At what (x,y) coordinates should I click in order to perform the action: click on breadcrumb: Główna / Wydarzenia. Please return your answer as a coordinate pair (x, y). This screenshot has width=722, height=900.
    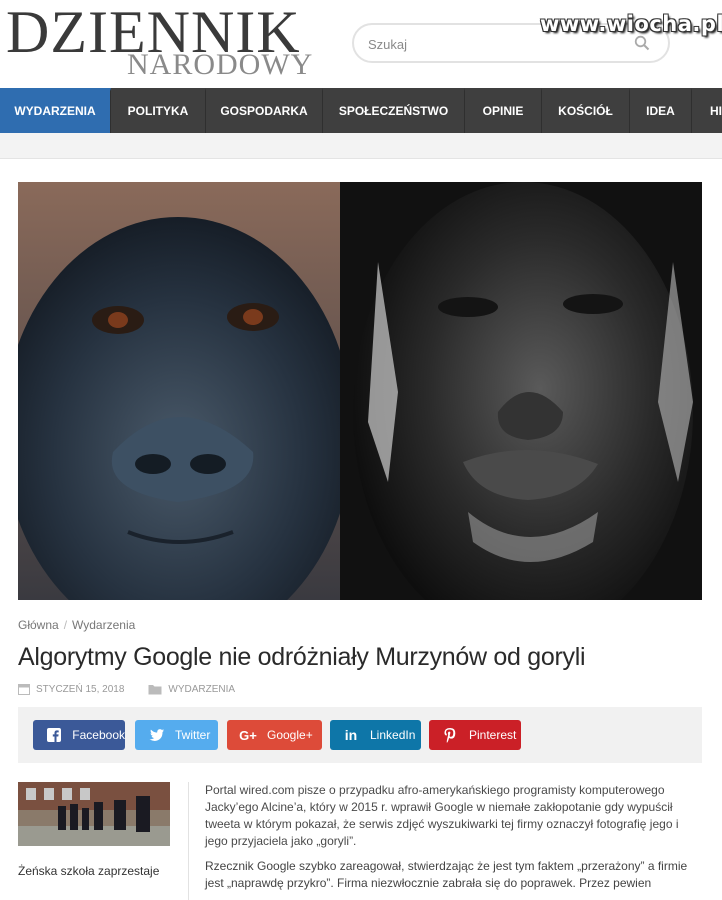
    Looking at the image, I should click on (76, 625).